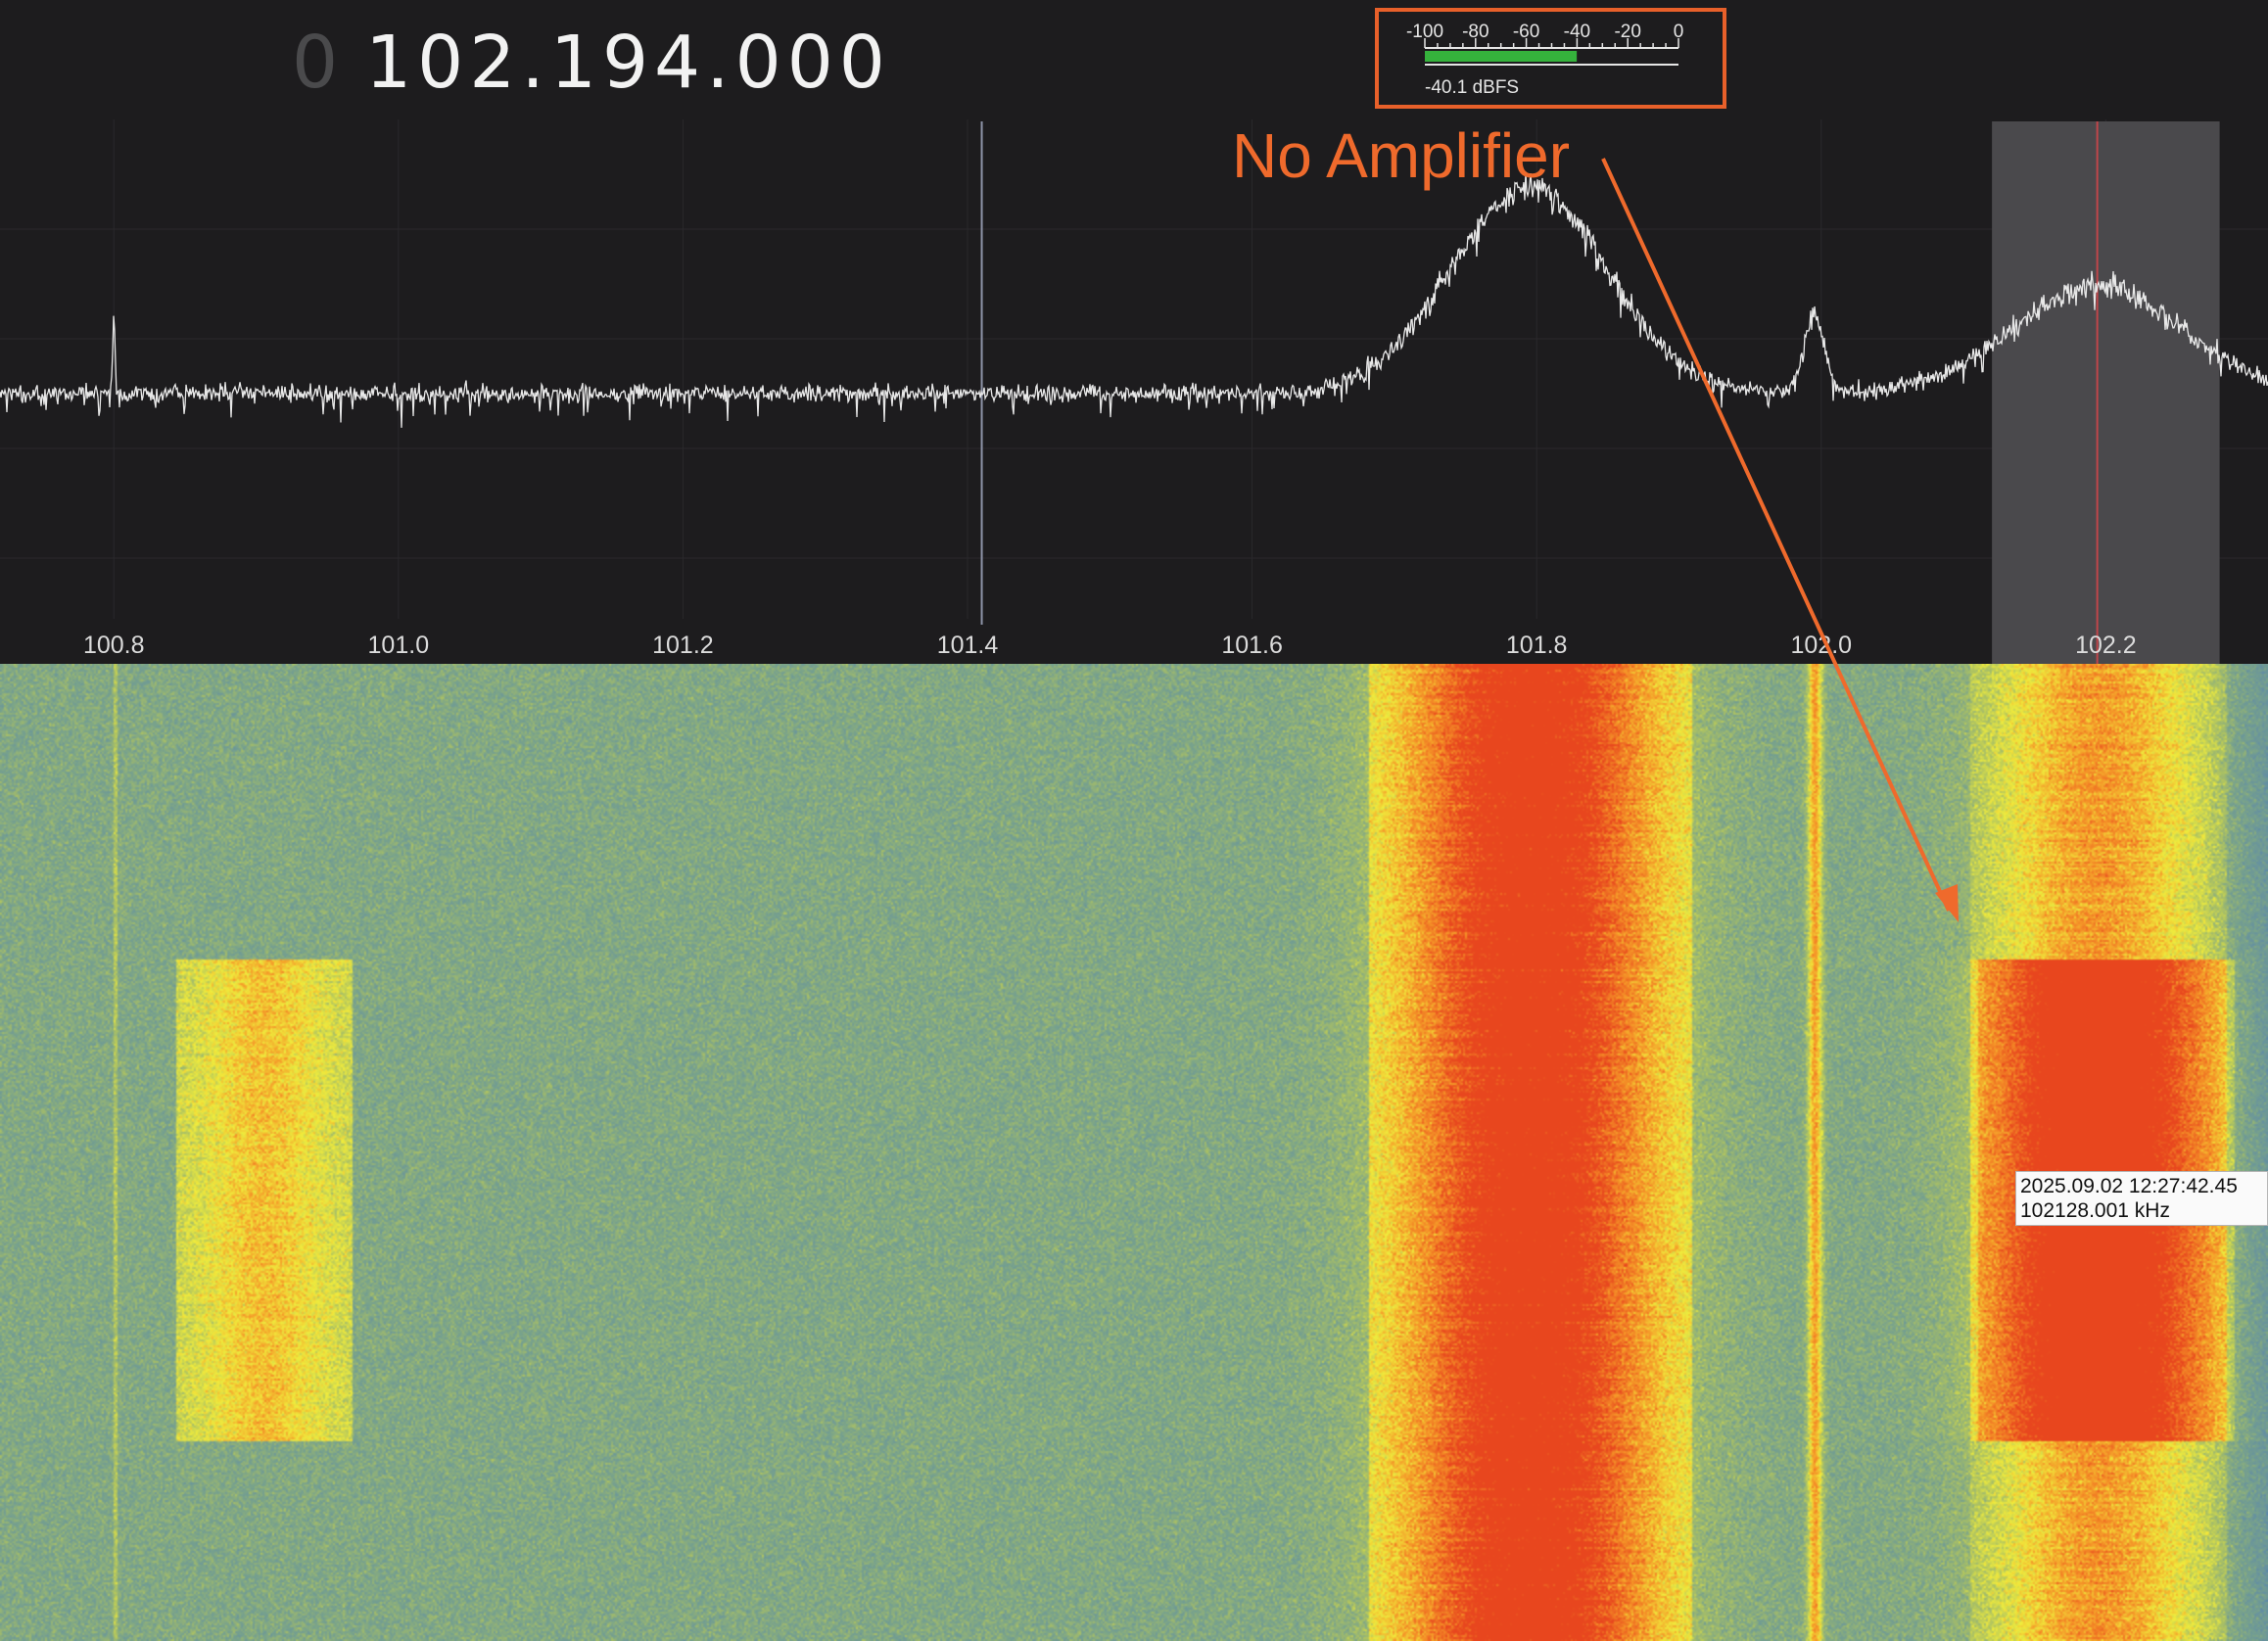 The image size is (2268, 1641). I want to click on tooltip-frequency: 102128.001 kHz, so click(2095, 1210).